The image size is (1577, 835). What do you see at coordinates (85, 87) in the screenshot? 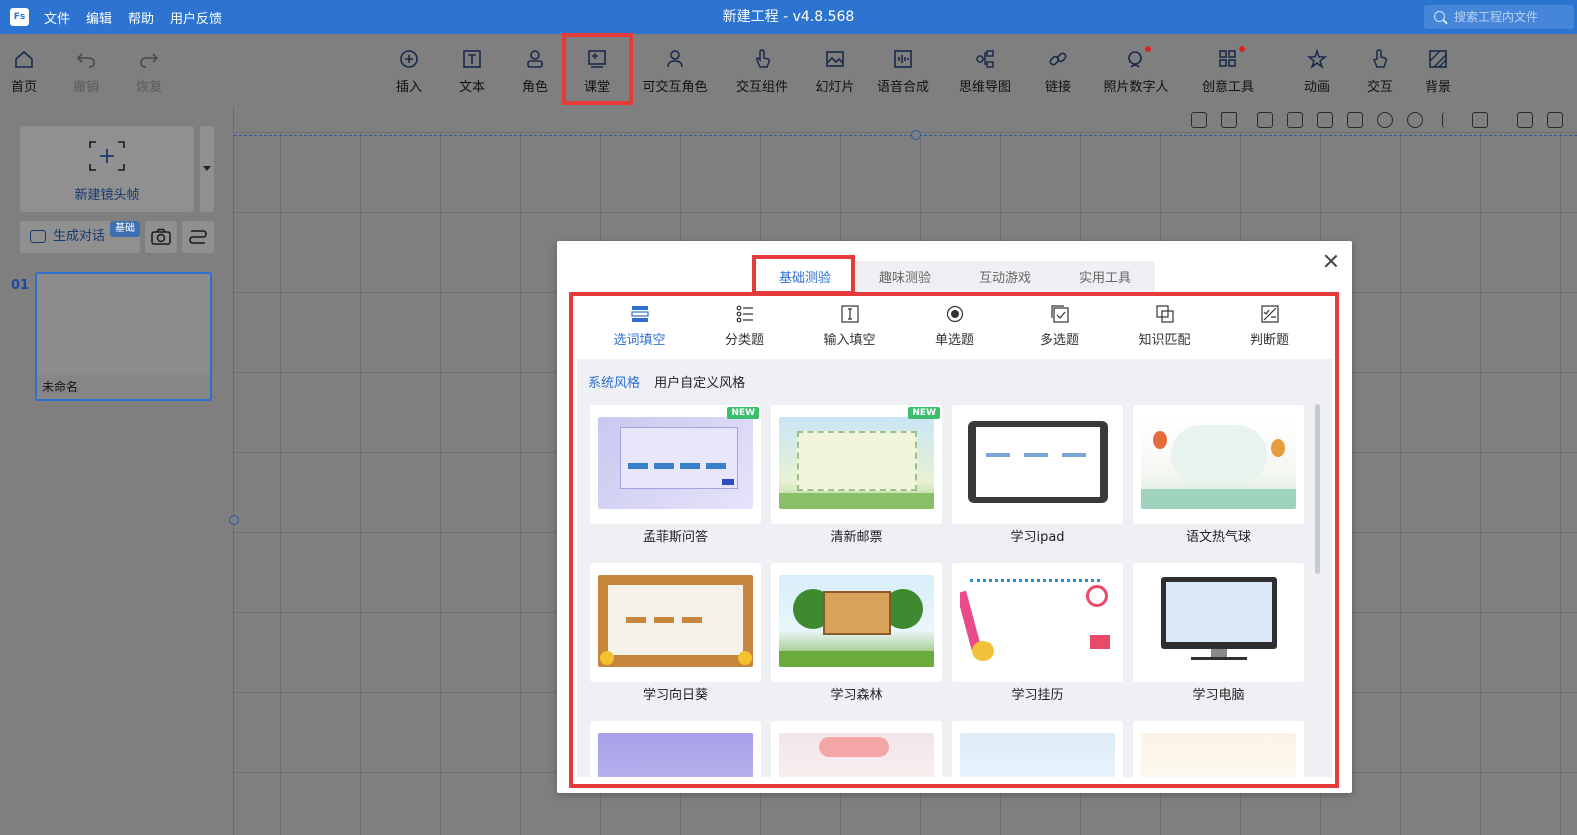
I see `undo-label: 撤销` at bounding box center [85, 87].